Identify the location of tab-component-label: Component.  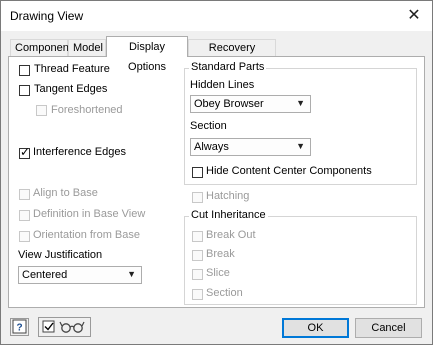
(43, 48).